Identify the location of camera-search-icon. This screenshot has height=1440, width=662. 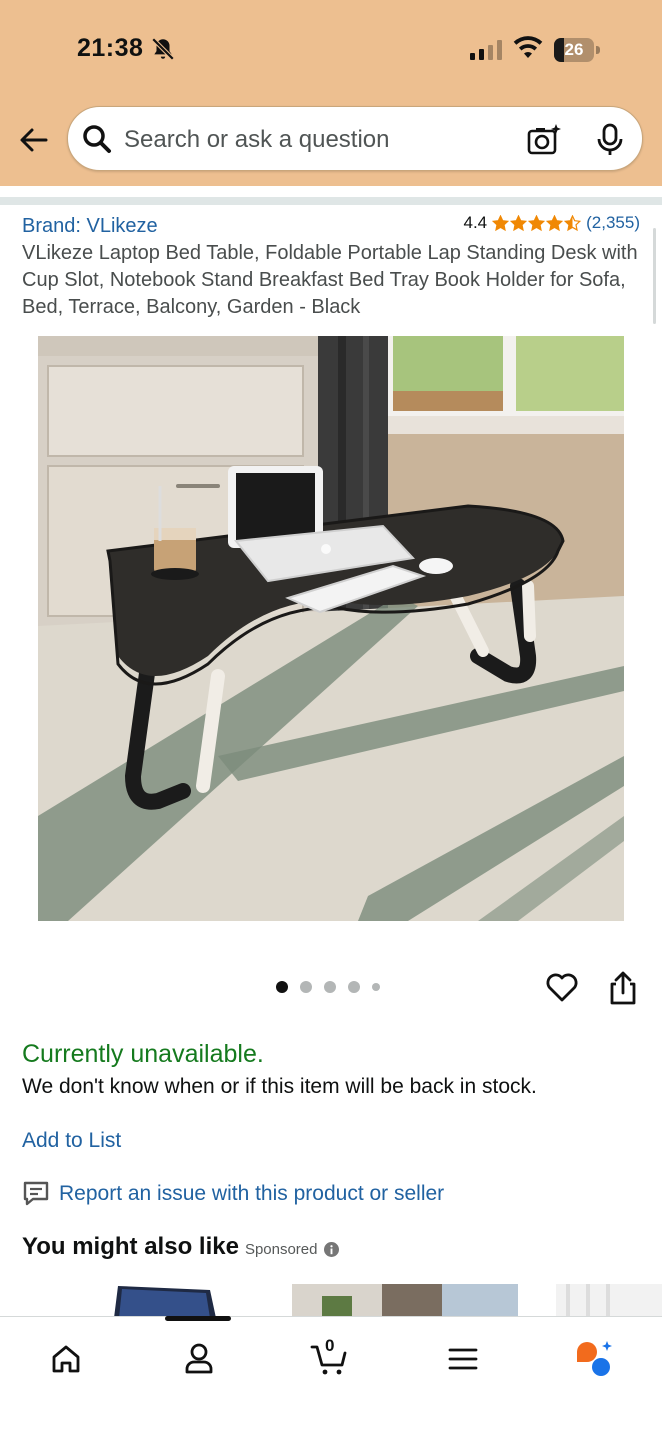
(544, 140).